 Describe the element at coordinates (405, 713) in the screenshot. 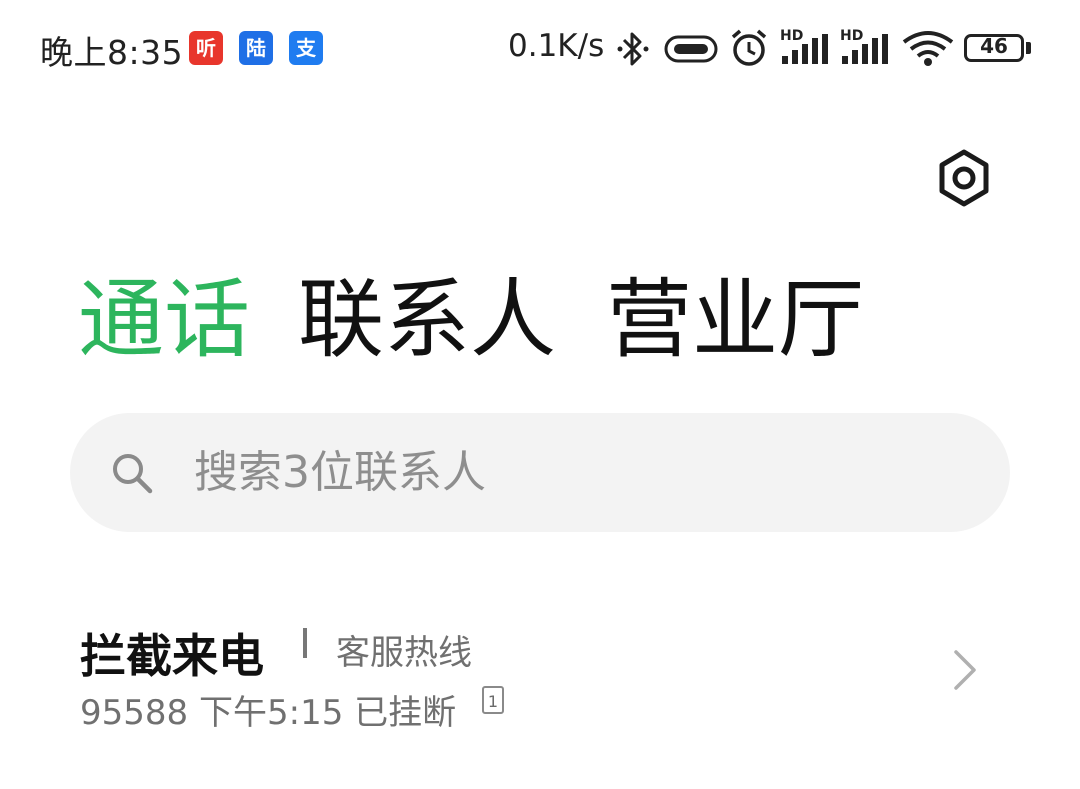

I see `call-status: 已挂断` at that location.